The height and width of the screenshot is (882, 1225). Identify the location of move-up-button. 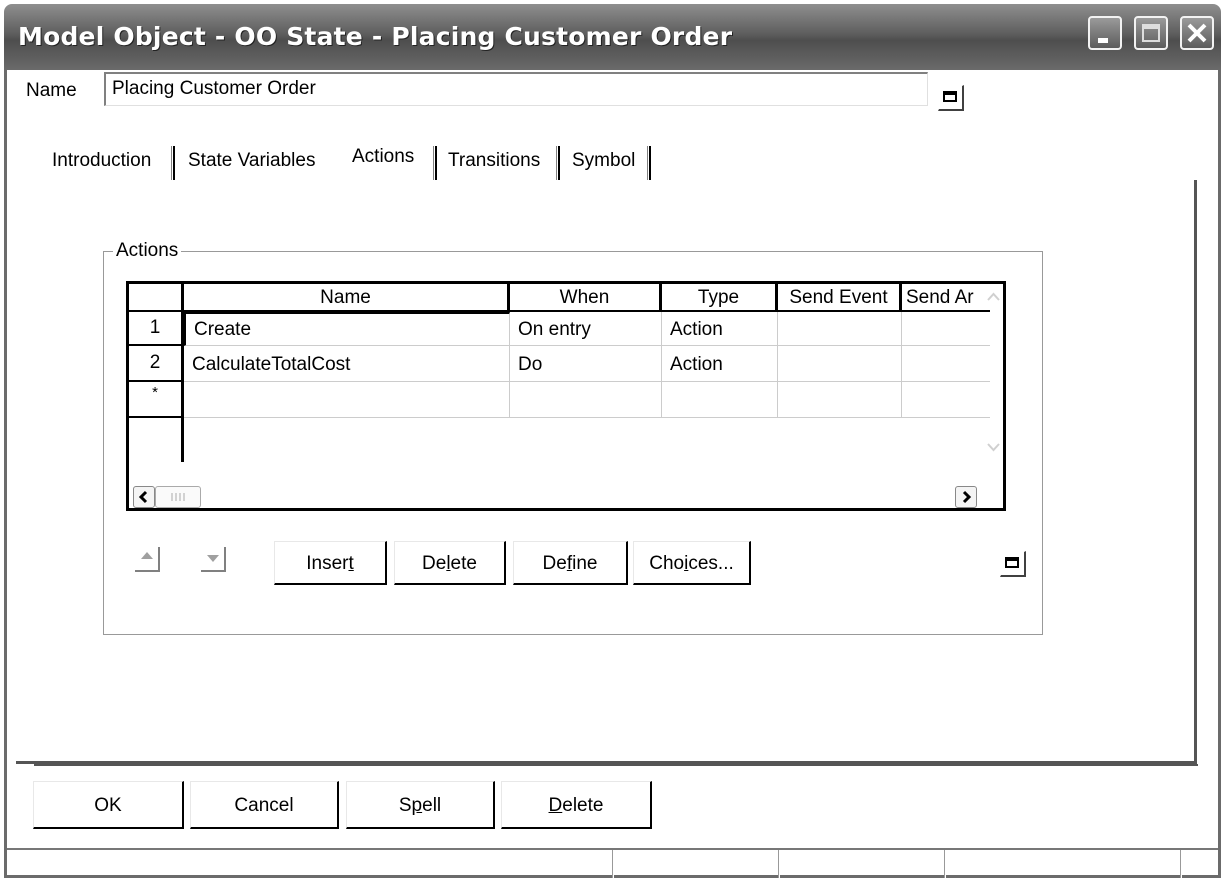
(147, 559).